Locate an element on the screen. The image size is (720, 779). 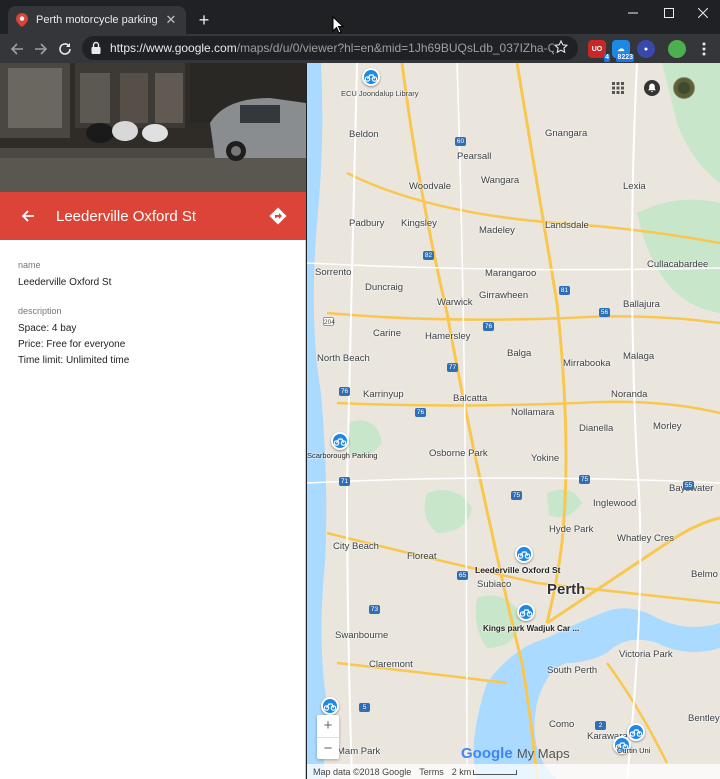
url-host: https://www.google.com is located at coordinates (173, 48).